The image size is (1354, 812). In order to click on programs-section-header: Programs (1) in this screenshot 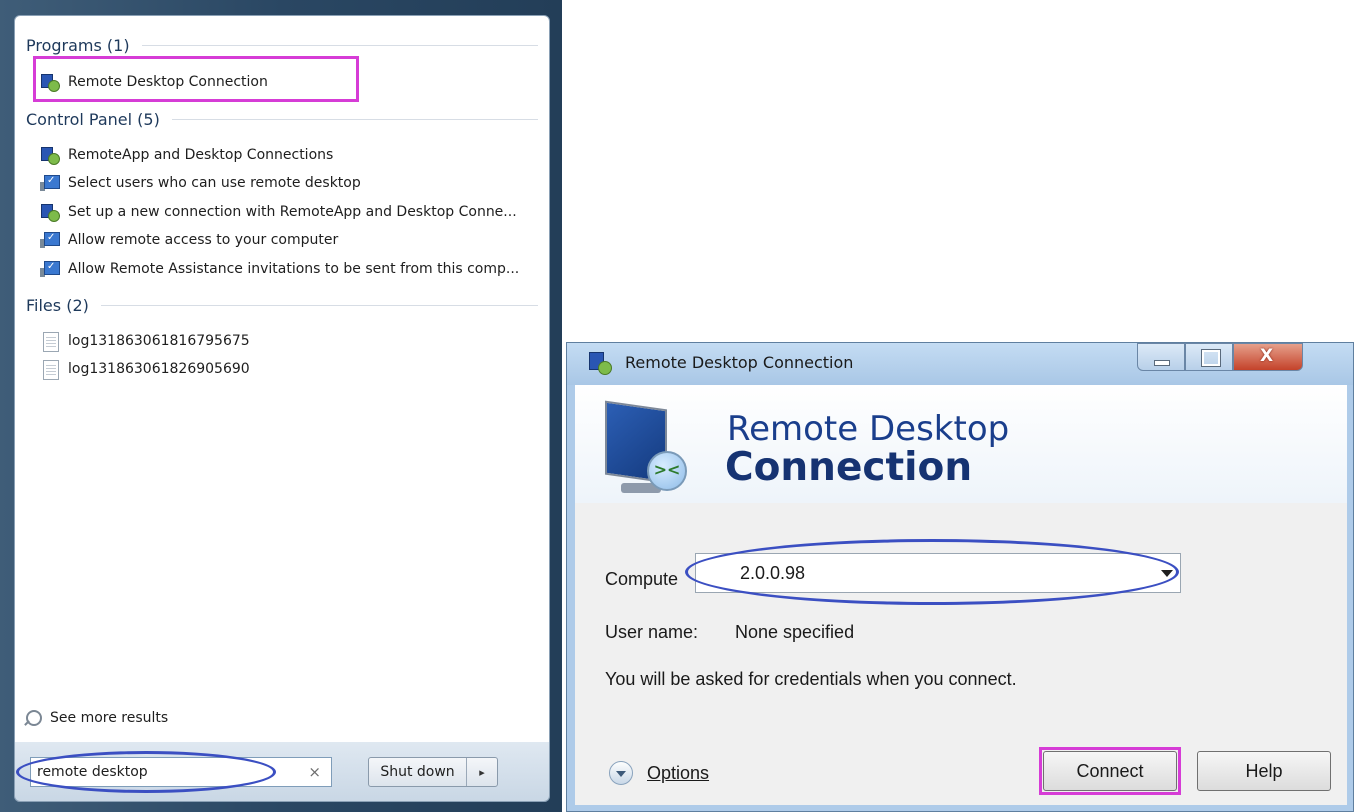, I will do `click(282, 45)`.